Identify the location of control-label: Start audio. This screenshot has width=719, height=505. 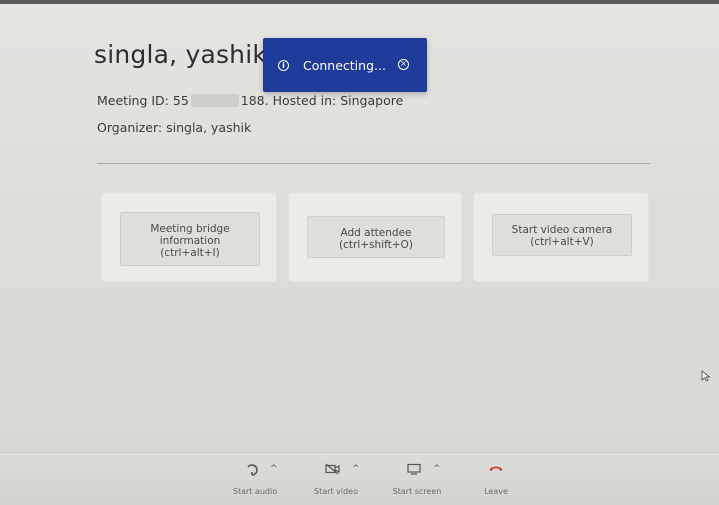
(255, 491).